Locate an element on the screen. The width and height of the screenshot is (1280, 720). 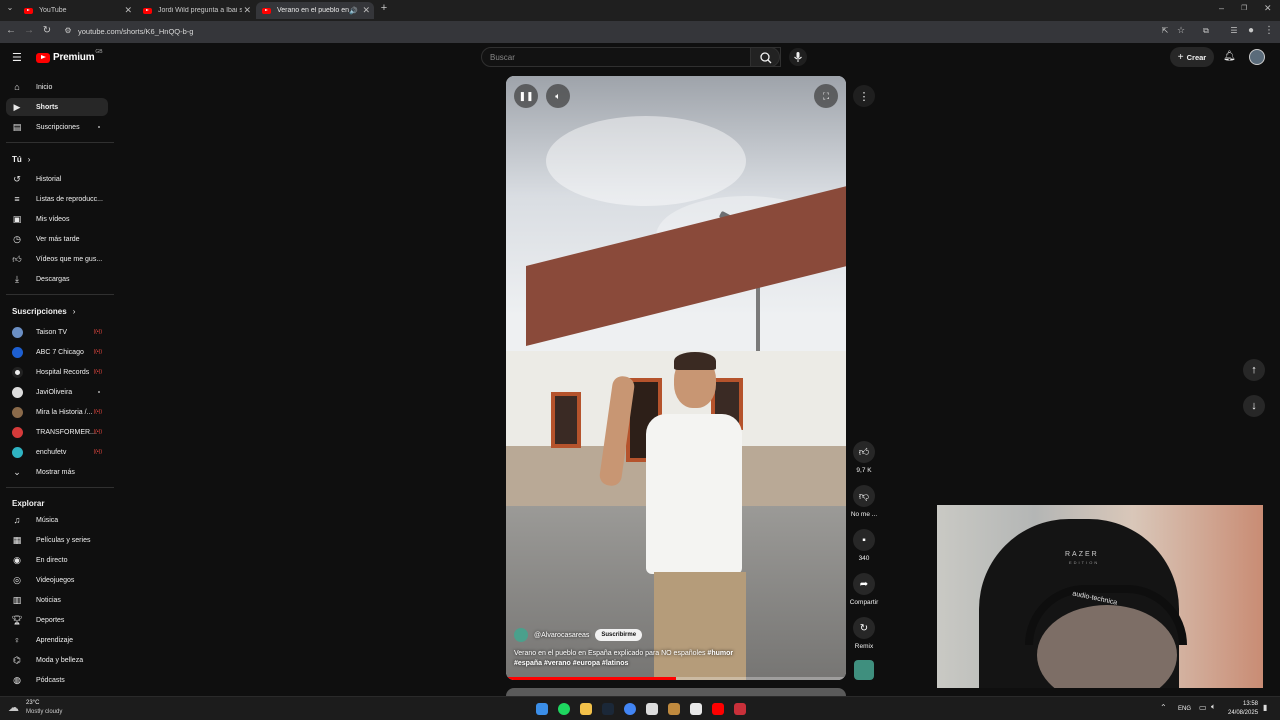
open-in-app-icon: ⇱ is located at coordinates (1165, 30).